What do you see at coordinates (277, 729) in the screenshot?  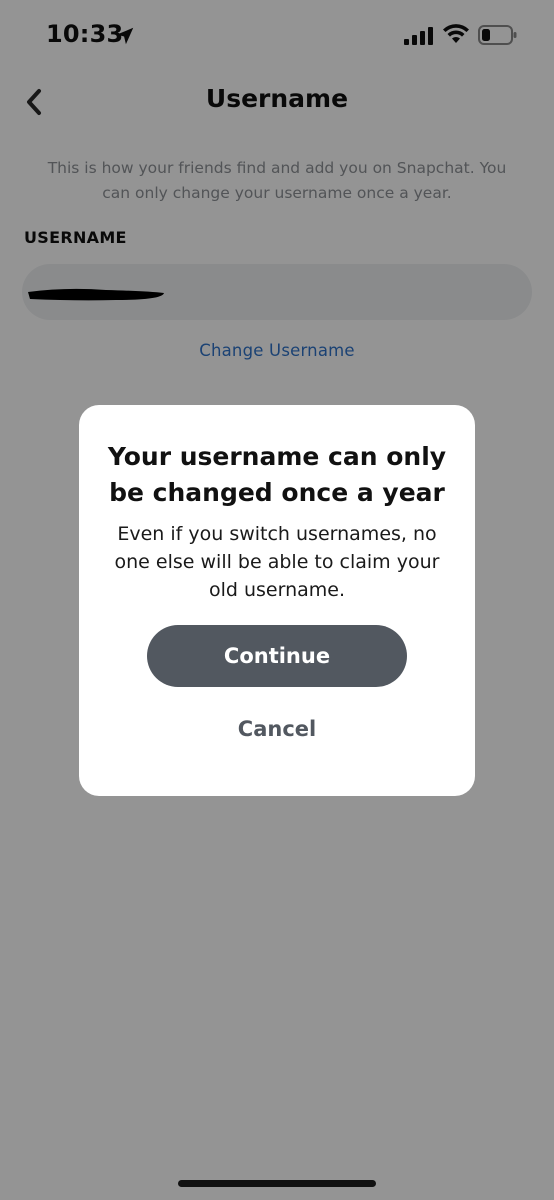 I see `cancel-button: Cancel` at bounding box center [277, 729].